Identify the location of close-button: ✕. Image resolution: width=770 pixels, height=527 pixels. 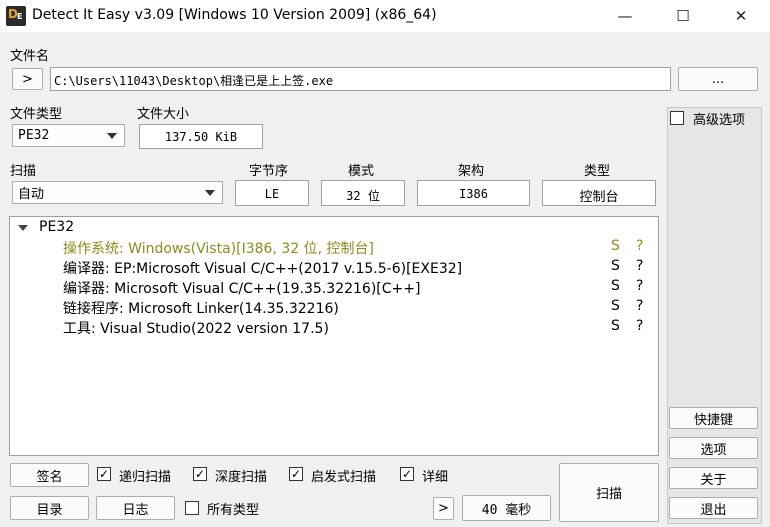
(741, 16).